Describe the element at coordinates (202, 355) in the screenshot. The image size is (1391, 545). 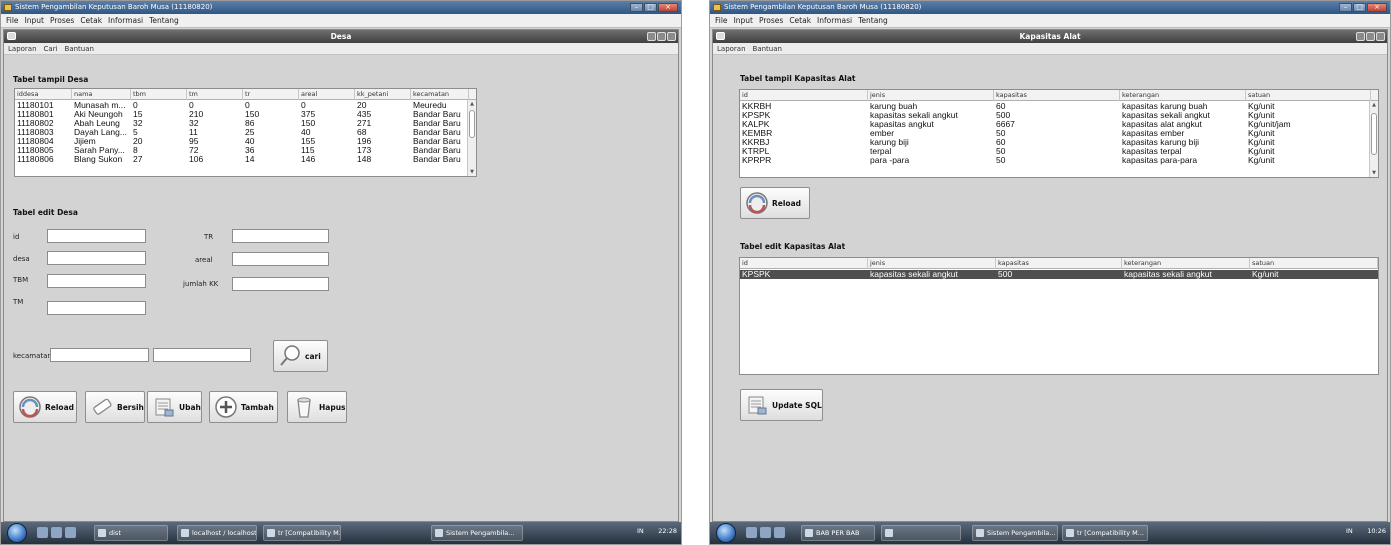
I see `kecamatan-name-field` at that location.